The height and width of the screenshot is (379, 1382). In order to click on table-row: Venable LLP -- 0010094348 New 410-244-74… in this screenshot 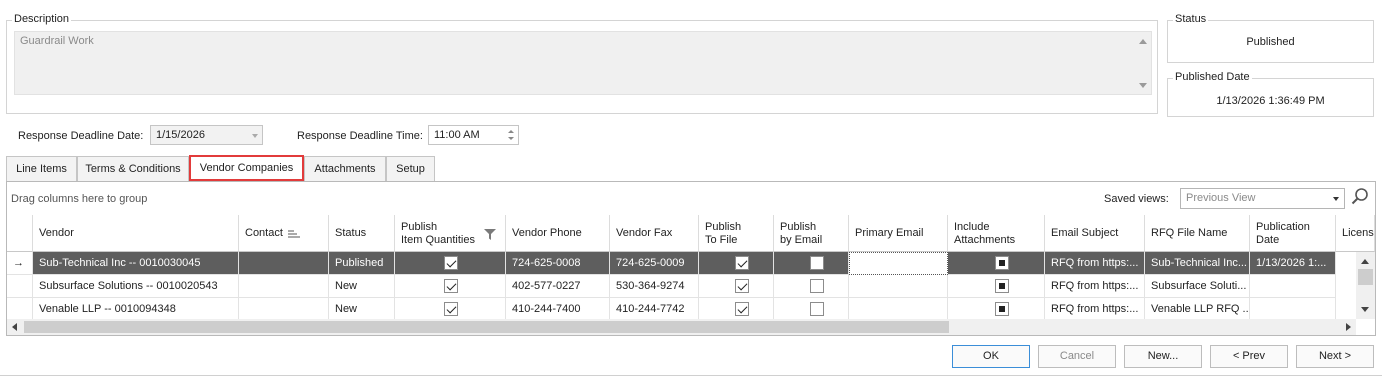, I will do `click(691, 309)`.